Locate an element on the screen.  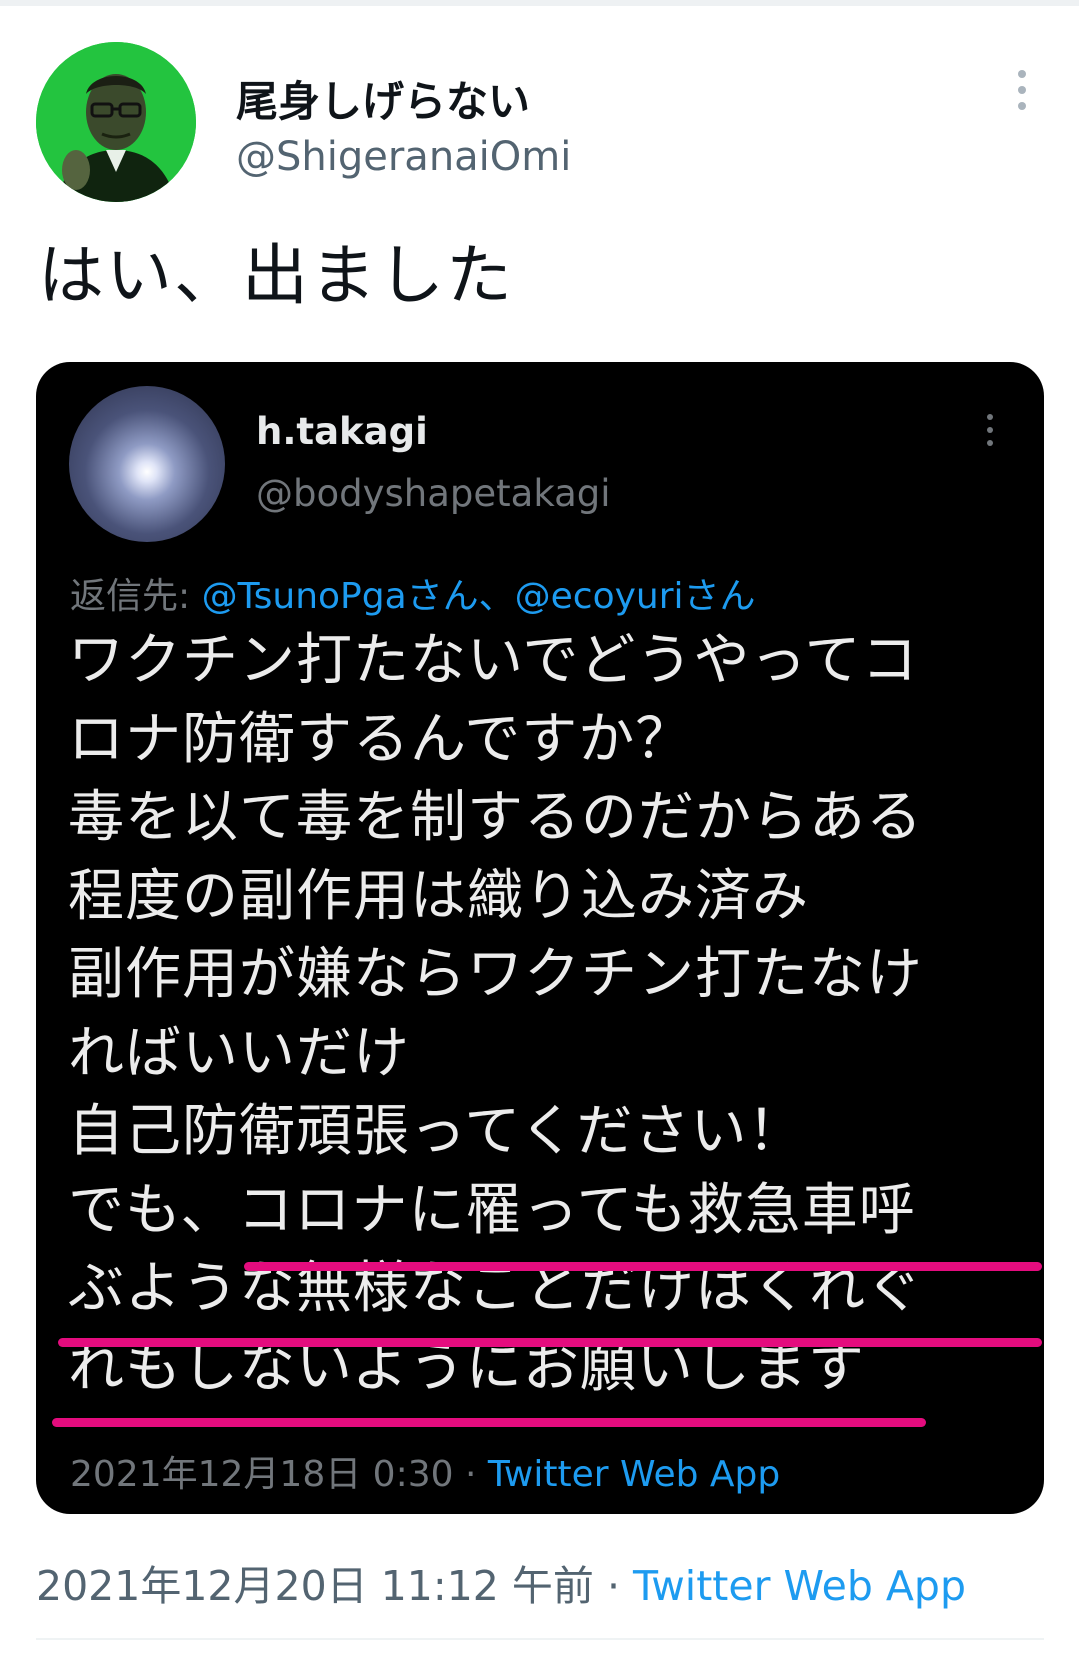
embedded-footer: 2021年12月18日 0:30 · Twitter Web App is located at coordinates (425, 1471).